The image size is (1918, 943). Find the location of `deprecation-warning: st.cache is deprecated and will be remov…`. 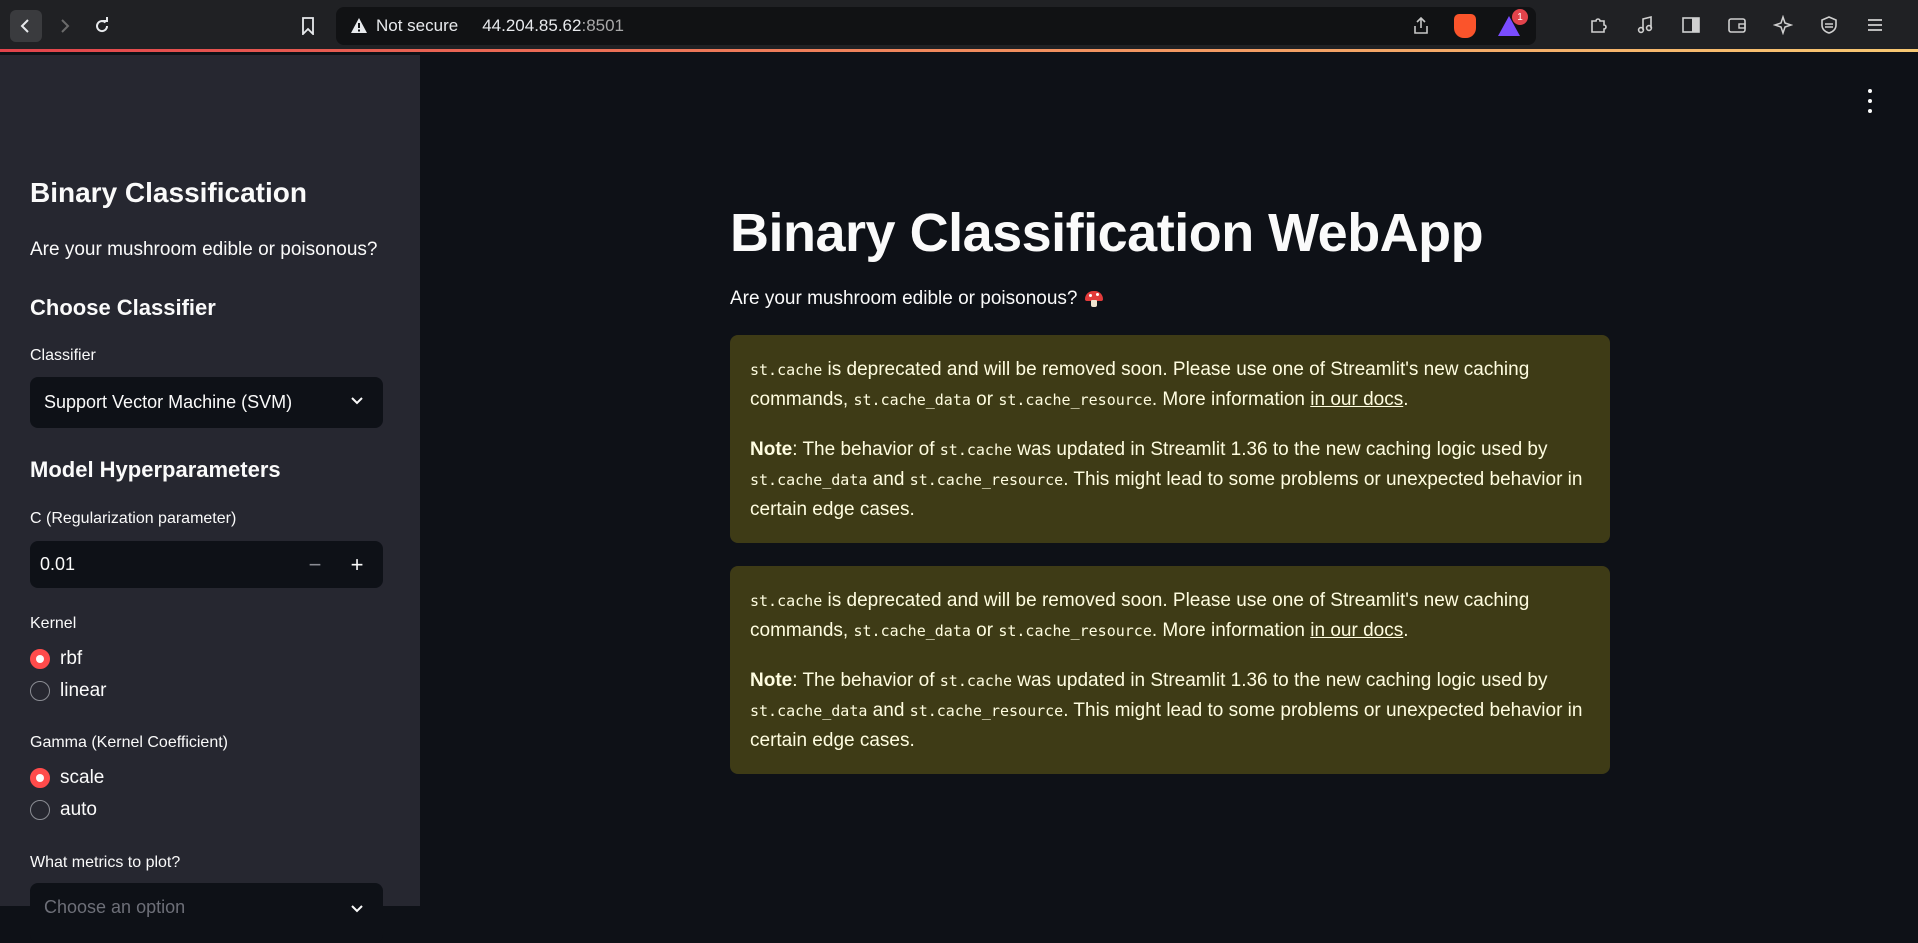

deprecation-warning: st.cache is deprecated and will be remov… is located at coordinates (1170, 439).